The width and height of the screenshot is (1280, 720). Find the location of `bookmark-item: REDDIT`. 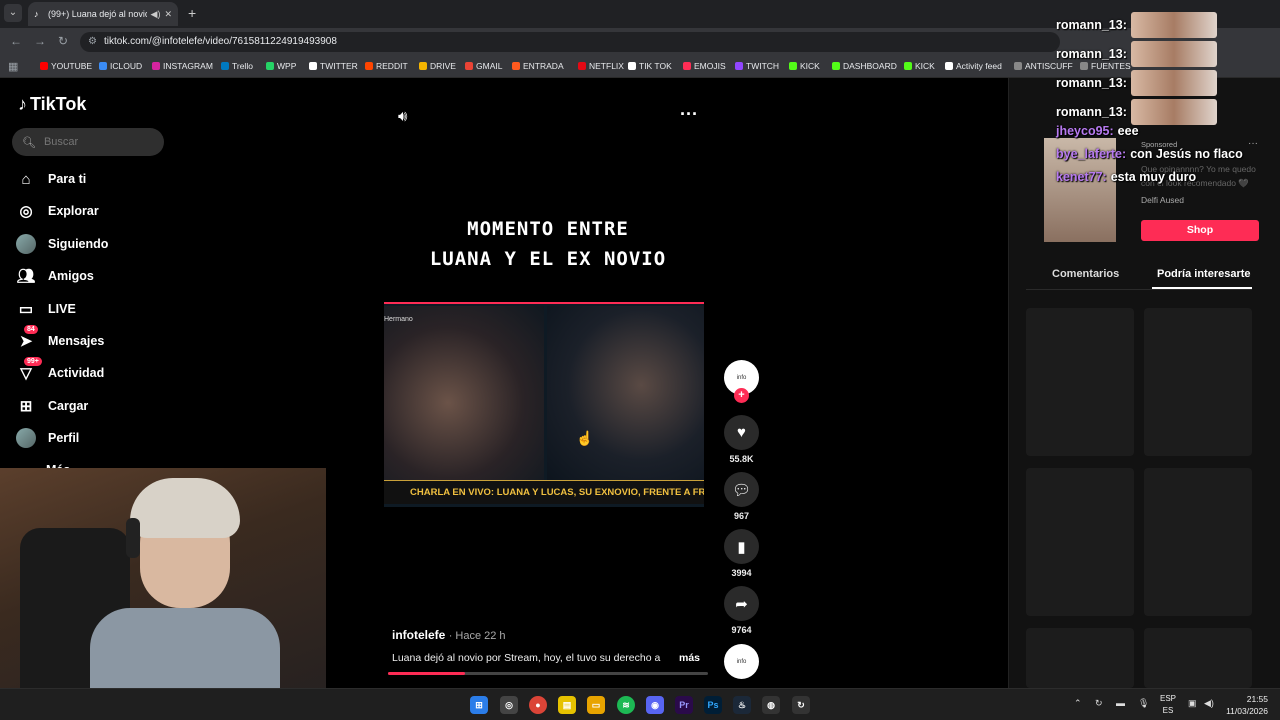

bookmark-item: REDDIT is located at coordinates (386, 66).